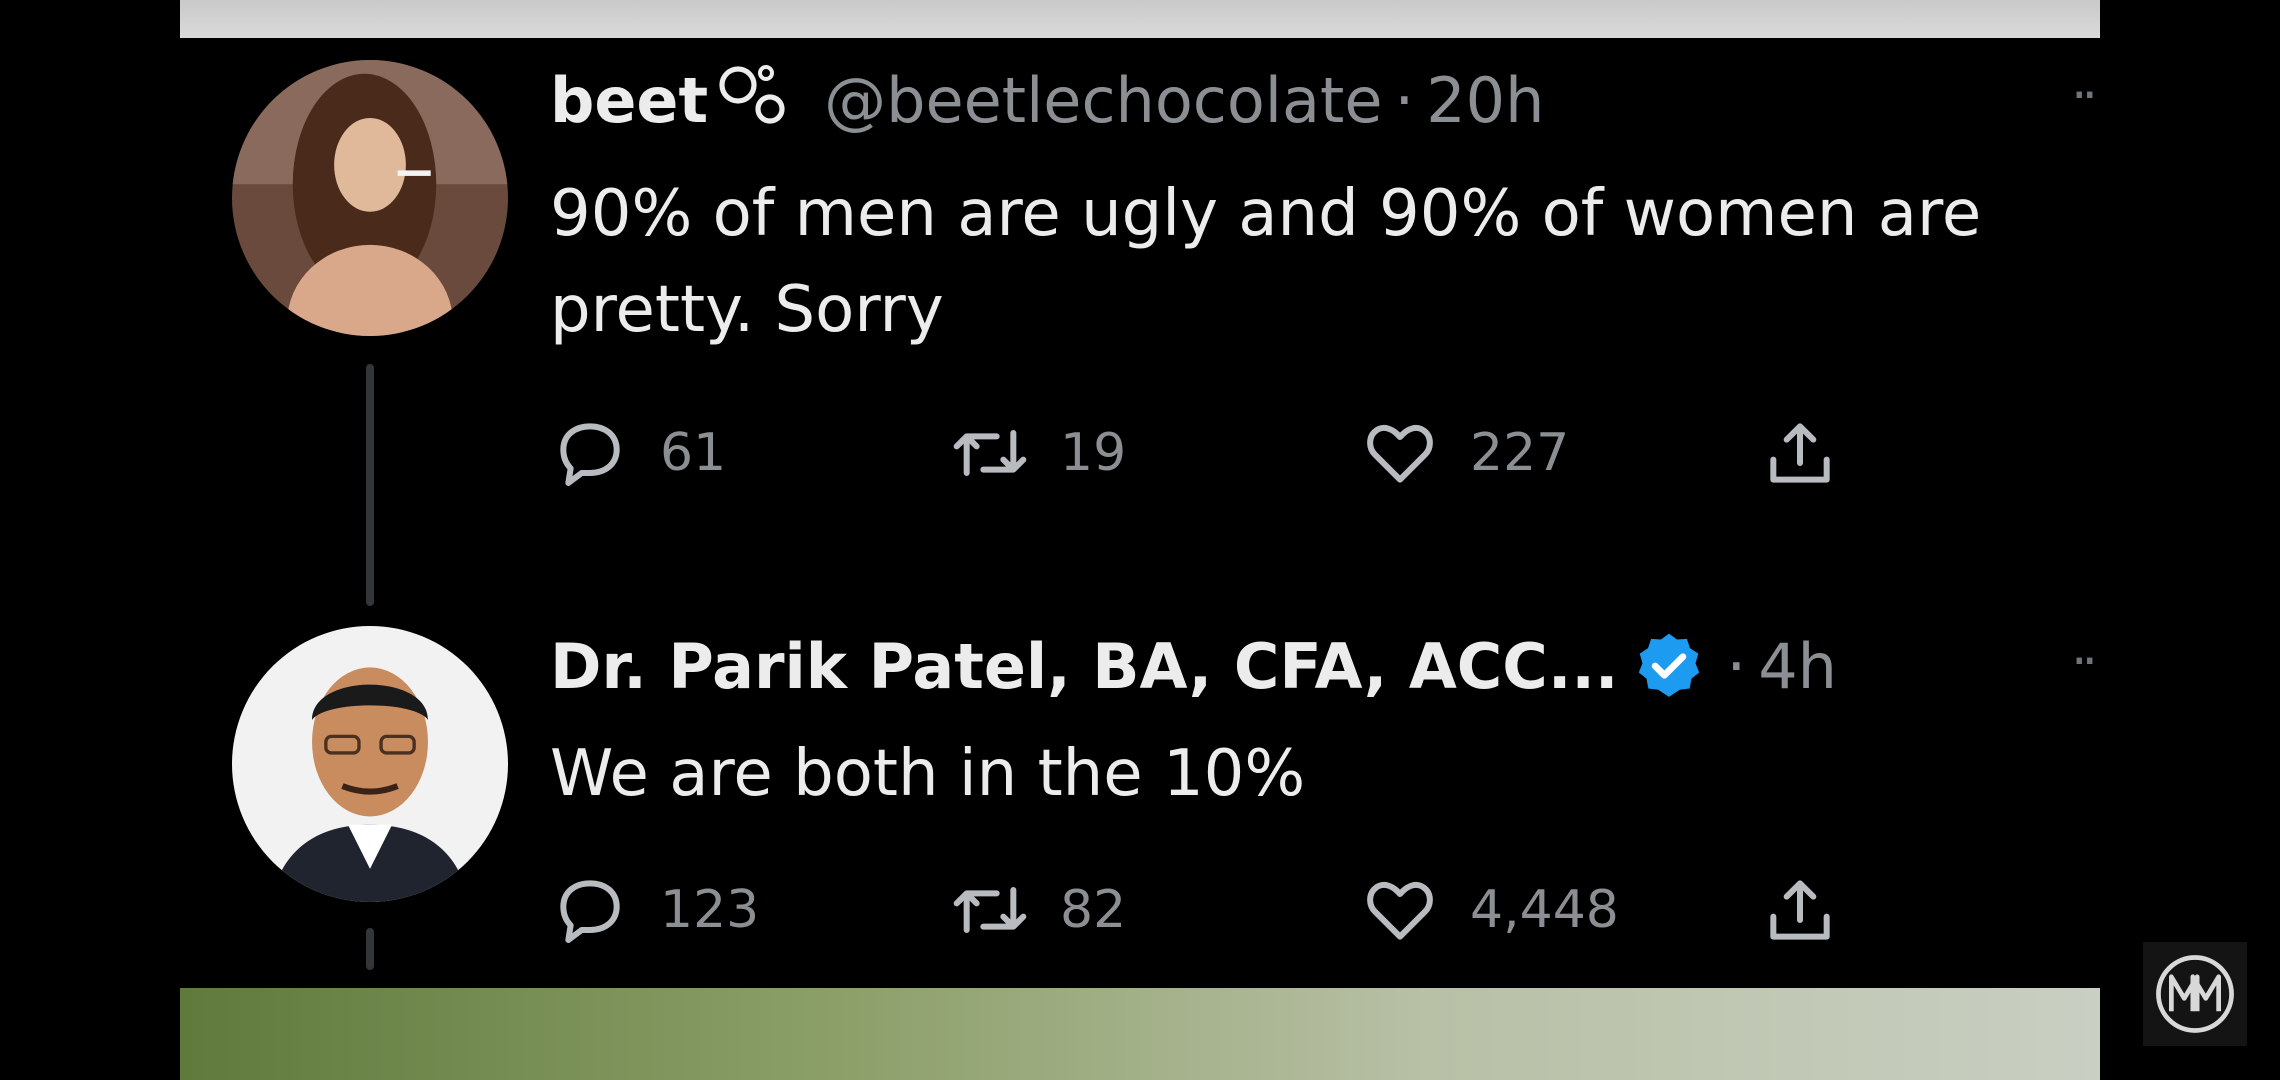 The width and height of the screenshot is (2280, 1080). What do you see at coordinates (629, 100) in the screenshot?
I see `display-name: beet` at bounding box center [629, 100].